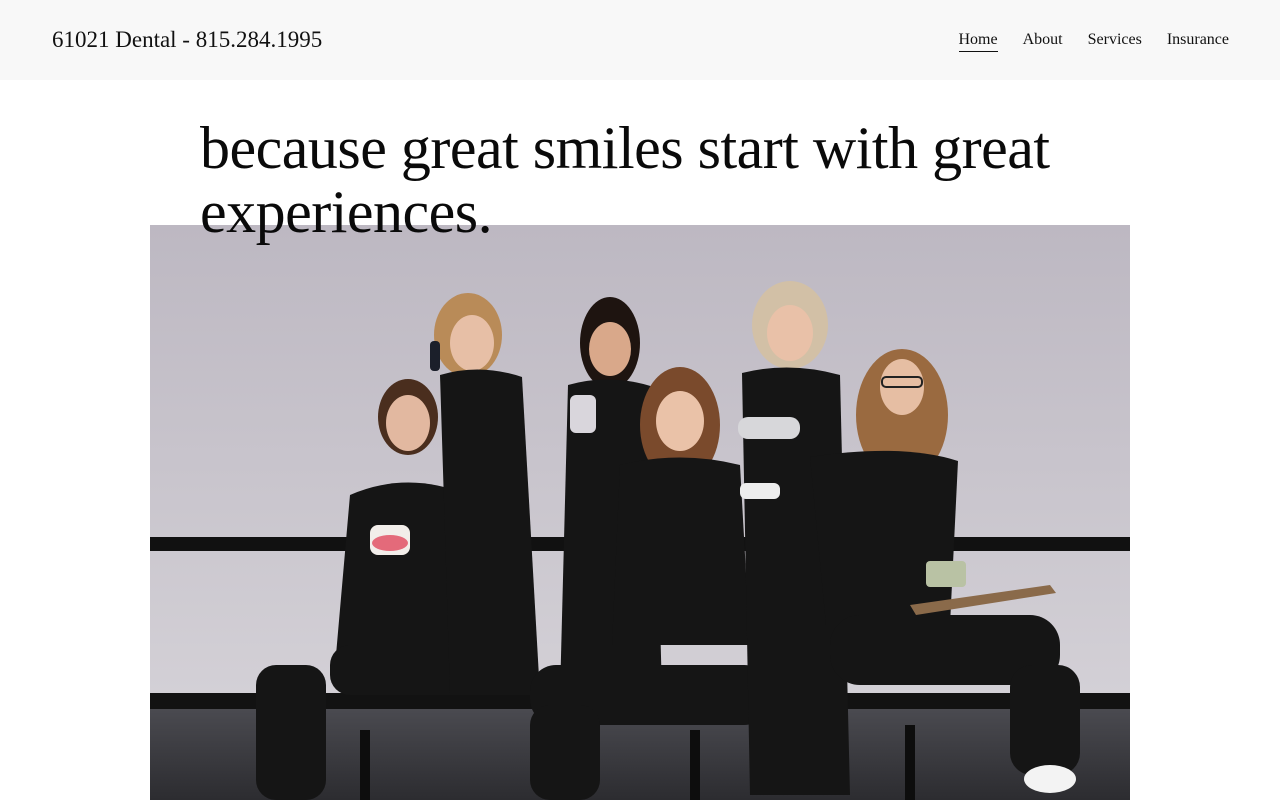 The width and height of the screenshot is (1280, 800). I want to click on nav-item-services: Services, so click(1115, 41).